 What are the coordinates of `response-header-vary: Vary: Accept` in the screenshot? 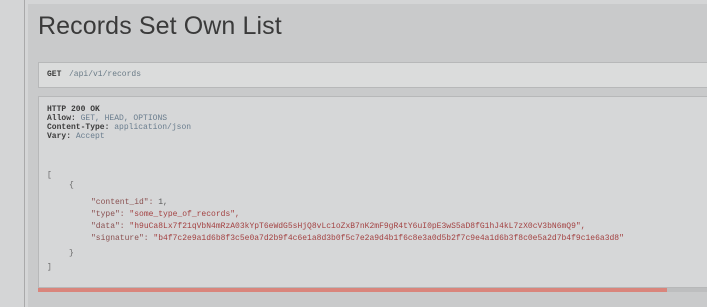 It's located at (76, 136).